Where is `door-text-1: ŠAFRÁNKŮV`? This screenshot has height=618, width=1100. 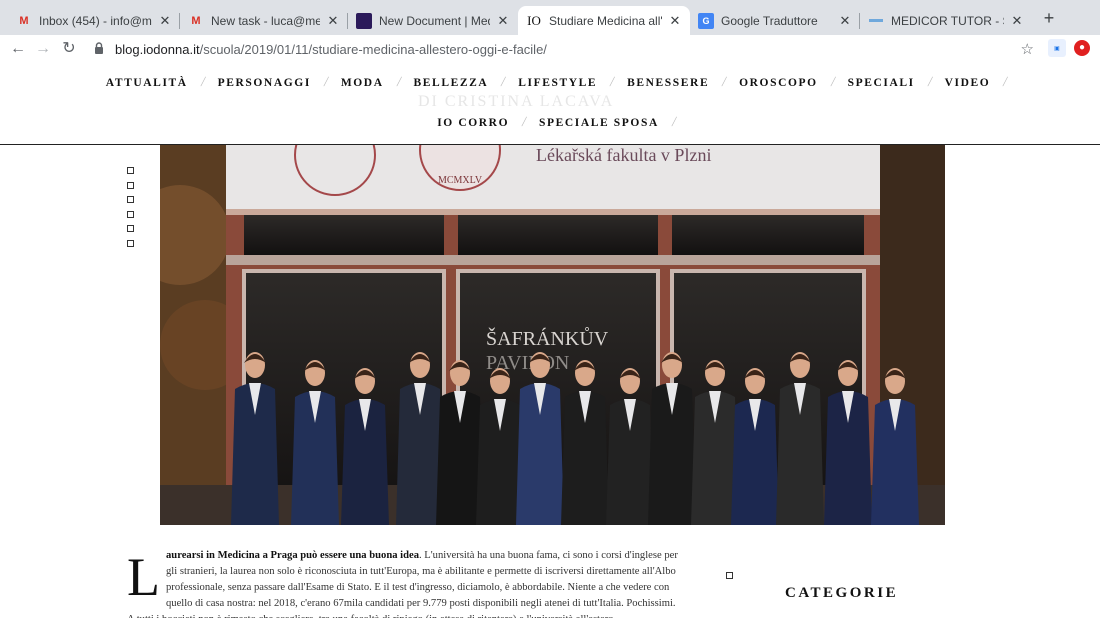 door-text-1: ŠAFRÁNKŮV is located at coordinates (547, 338).